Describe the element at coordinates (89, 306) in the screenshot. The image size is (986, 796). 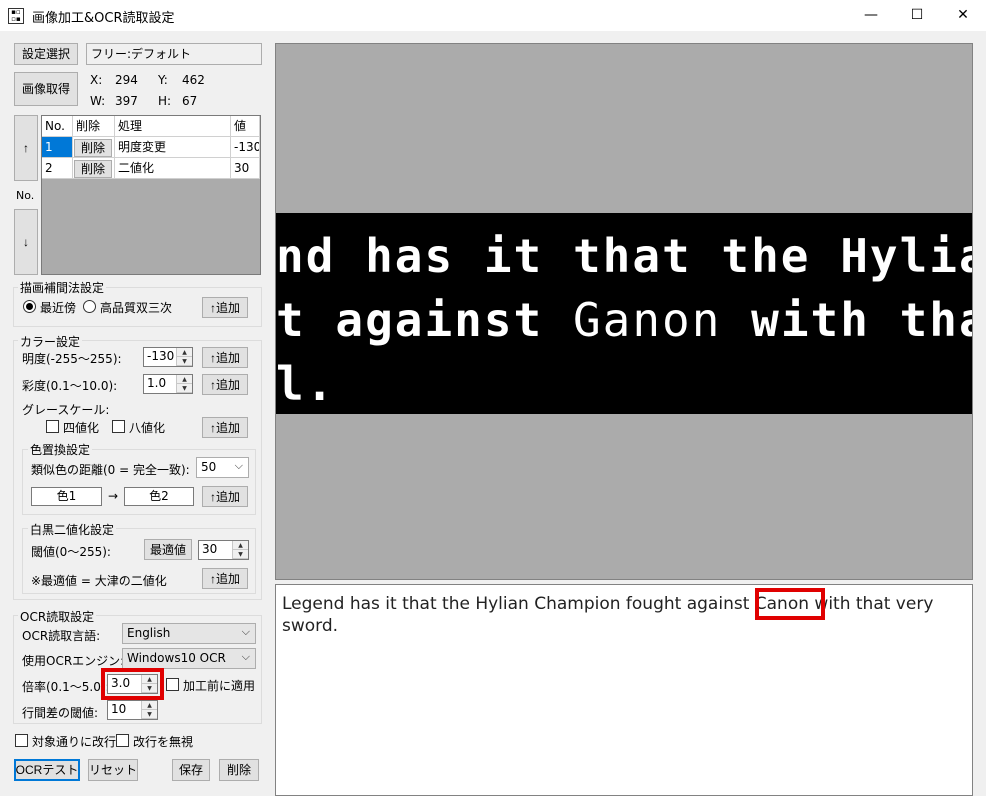
I see `interp-bicubic-radio` at that location.